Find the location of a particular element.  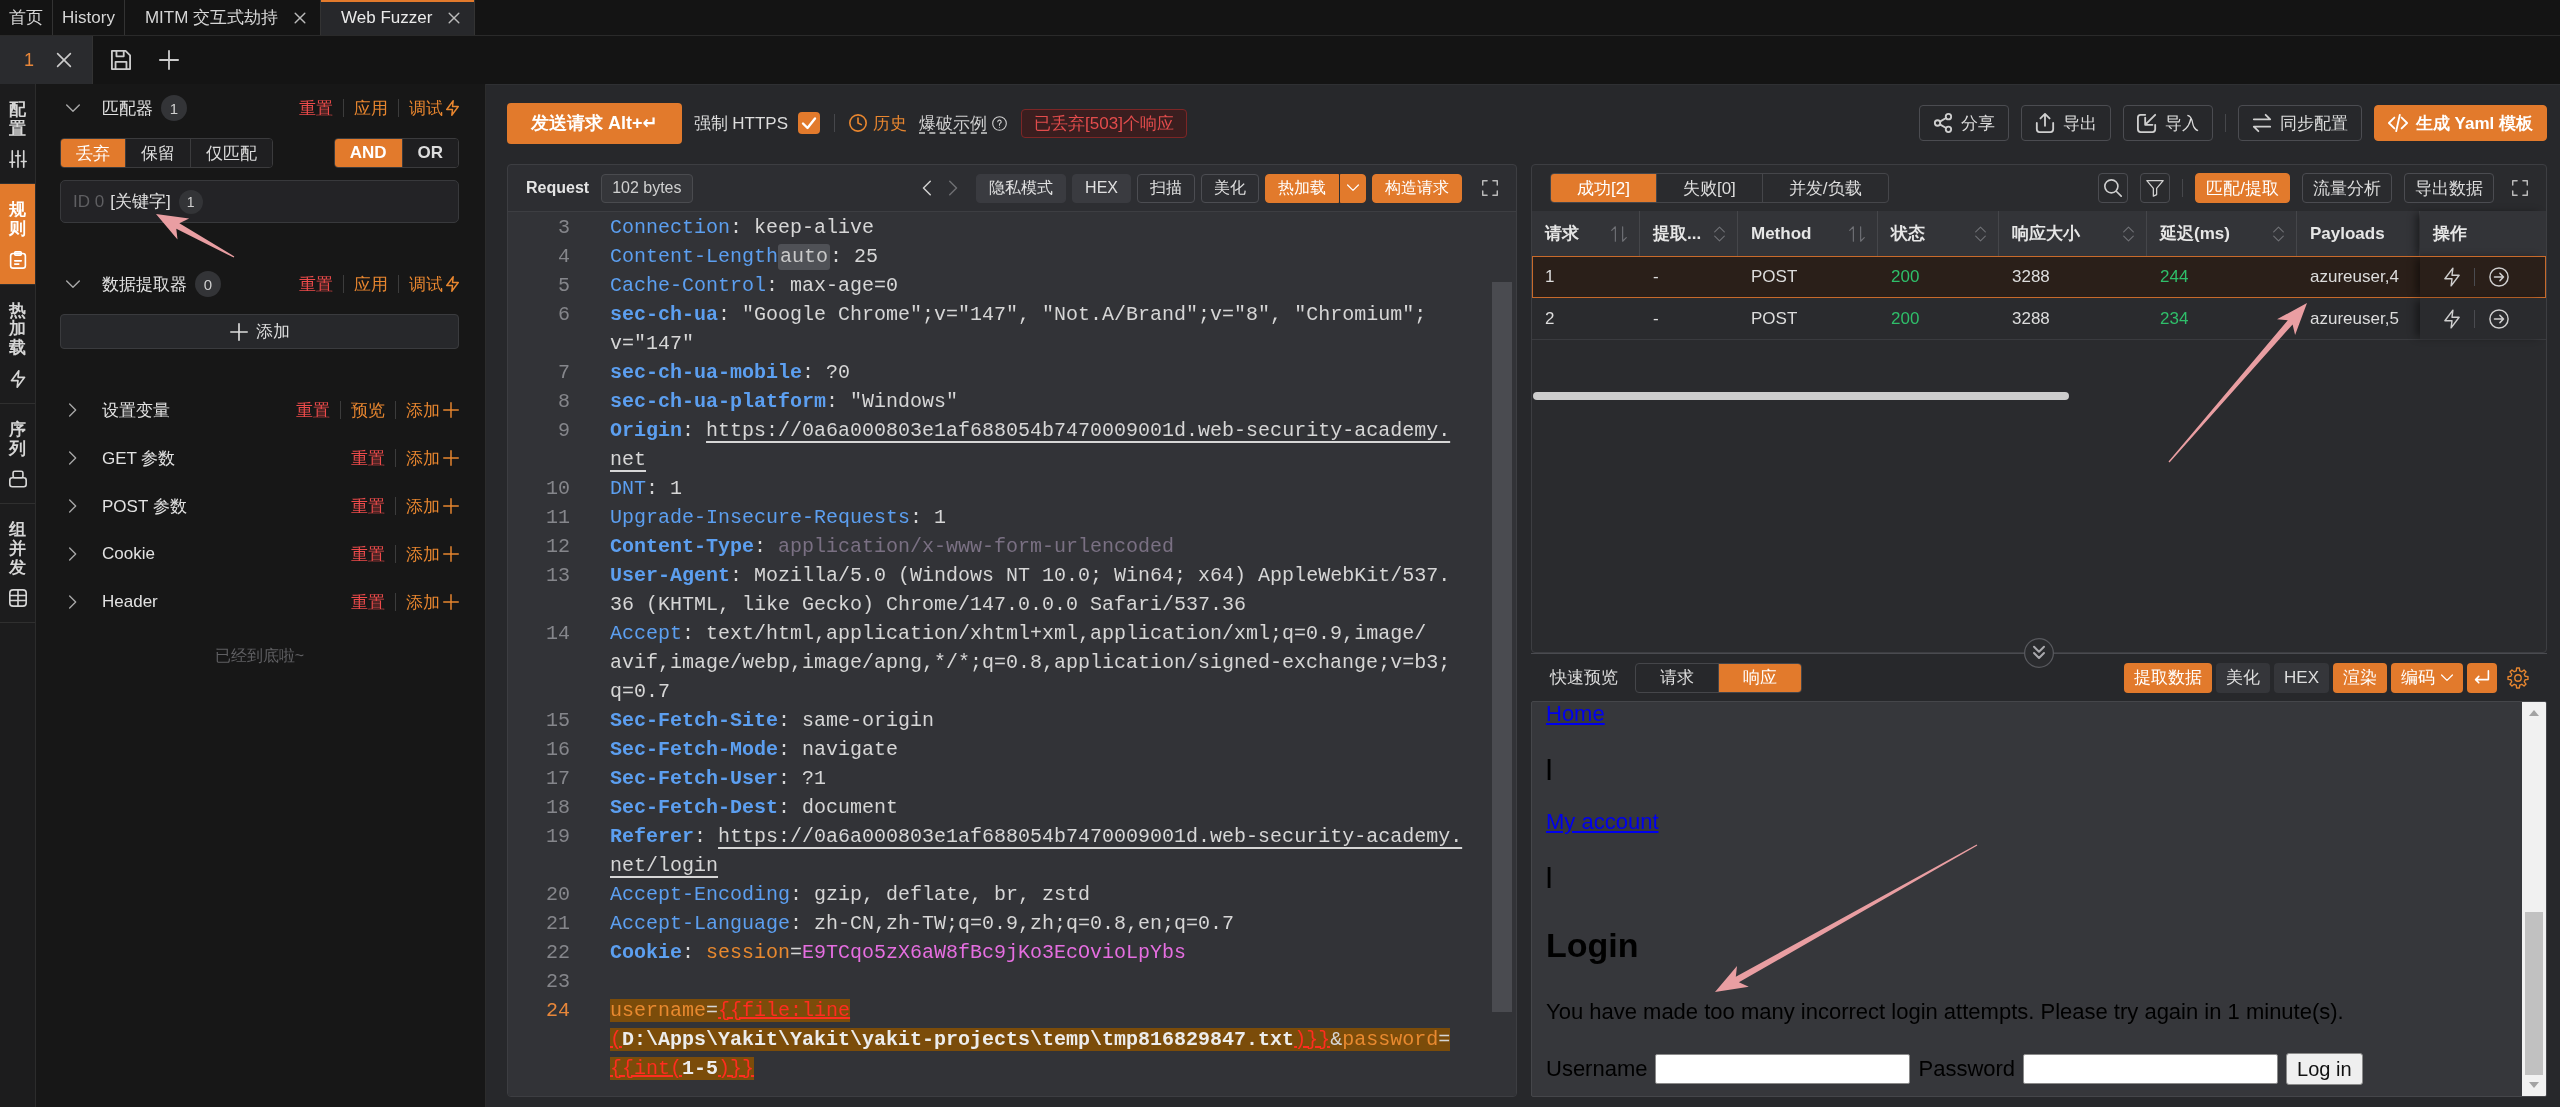

https-checkbox is located at coordinates (809, 123).